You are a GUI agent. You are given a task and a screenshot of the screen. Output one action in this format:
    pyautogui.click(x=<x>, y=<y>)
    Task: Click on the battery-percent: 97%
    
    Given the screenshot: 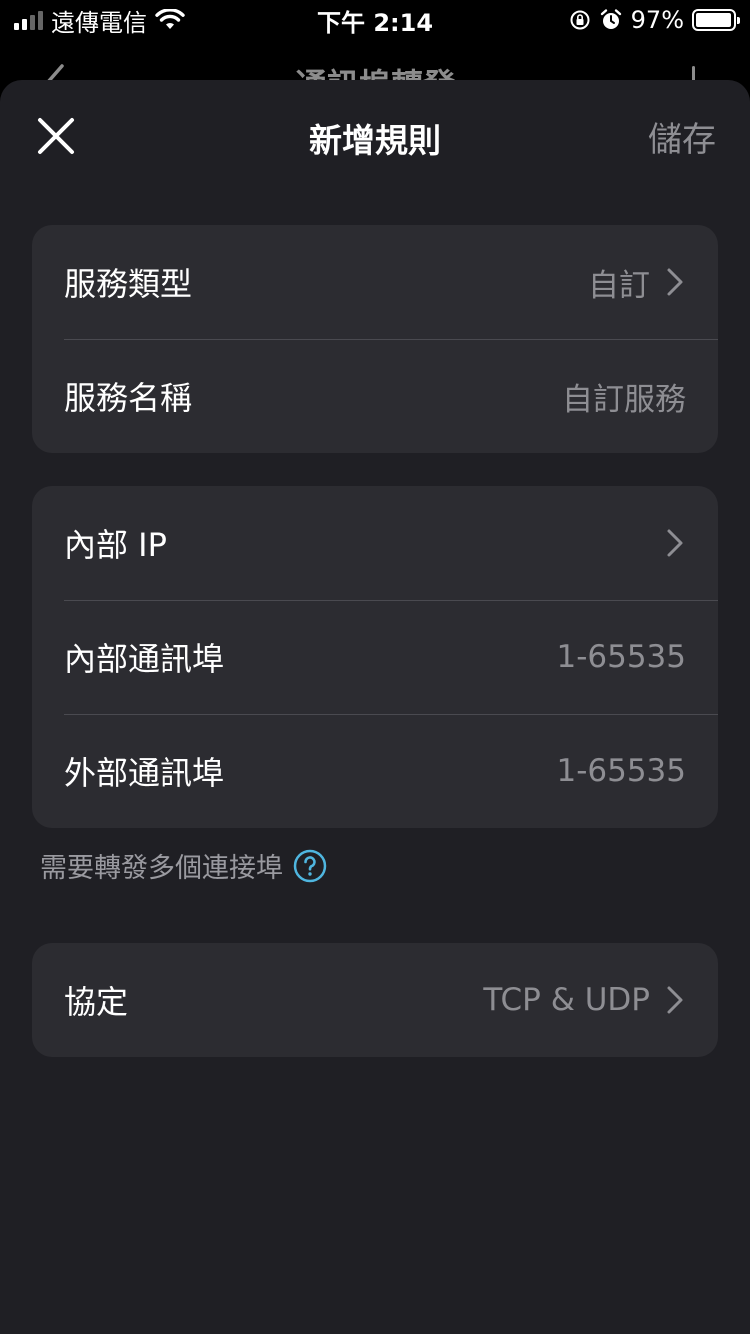 What is the action you would take?
    pyautogui.click(x=657, y=20)
    